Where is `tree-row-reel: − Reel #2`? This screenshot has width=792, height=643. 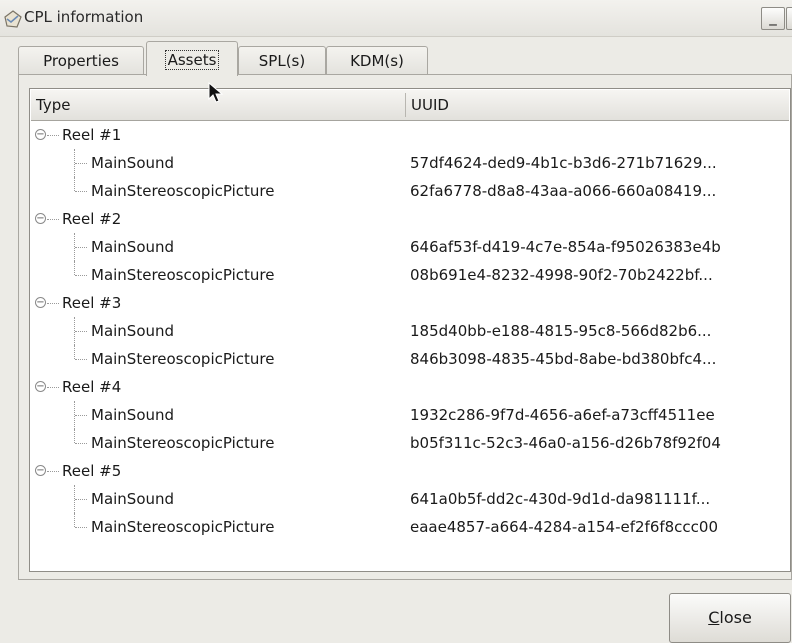 tree-row-reel: − Reel #2 is located at coordinates (410, 219).